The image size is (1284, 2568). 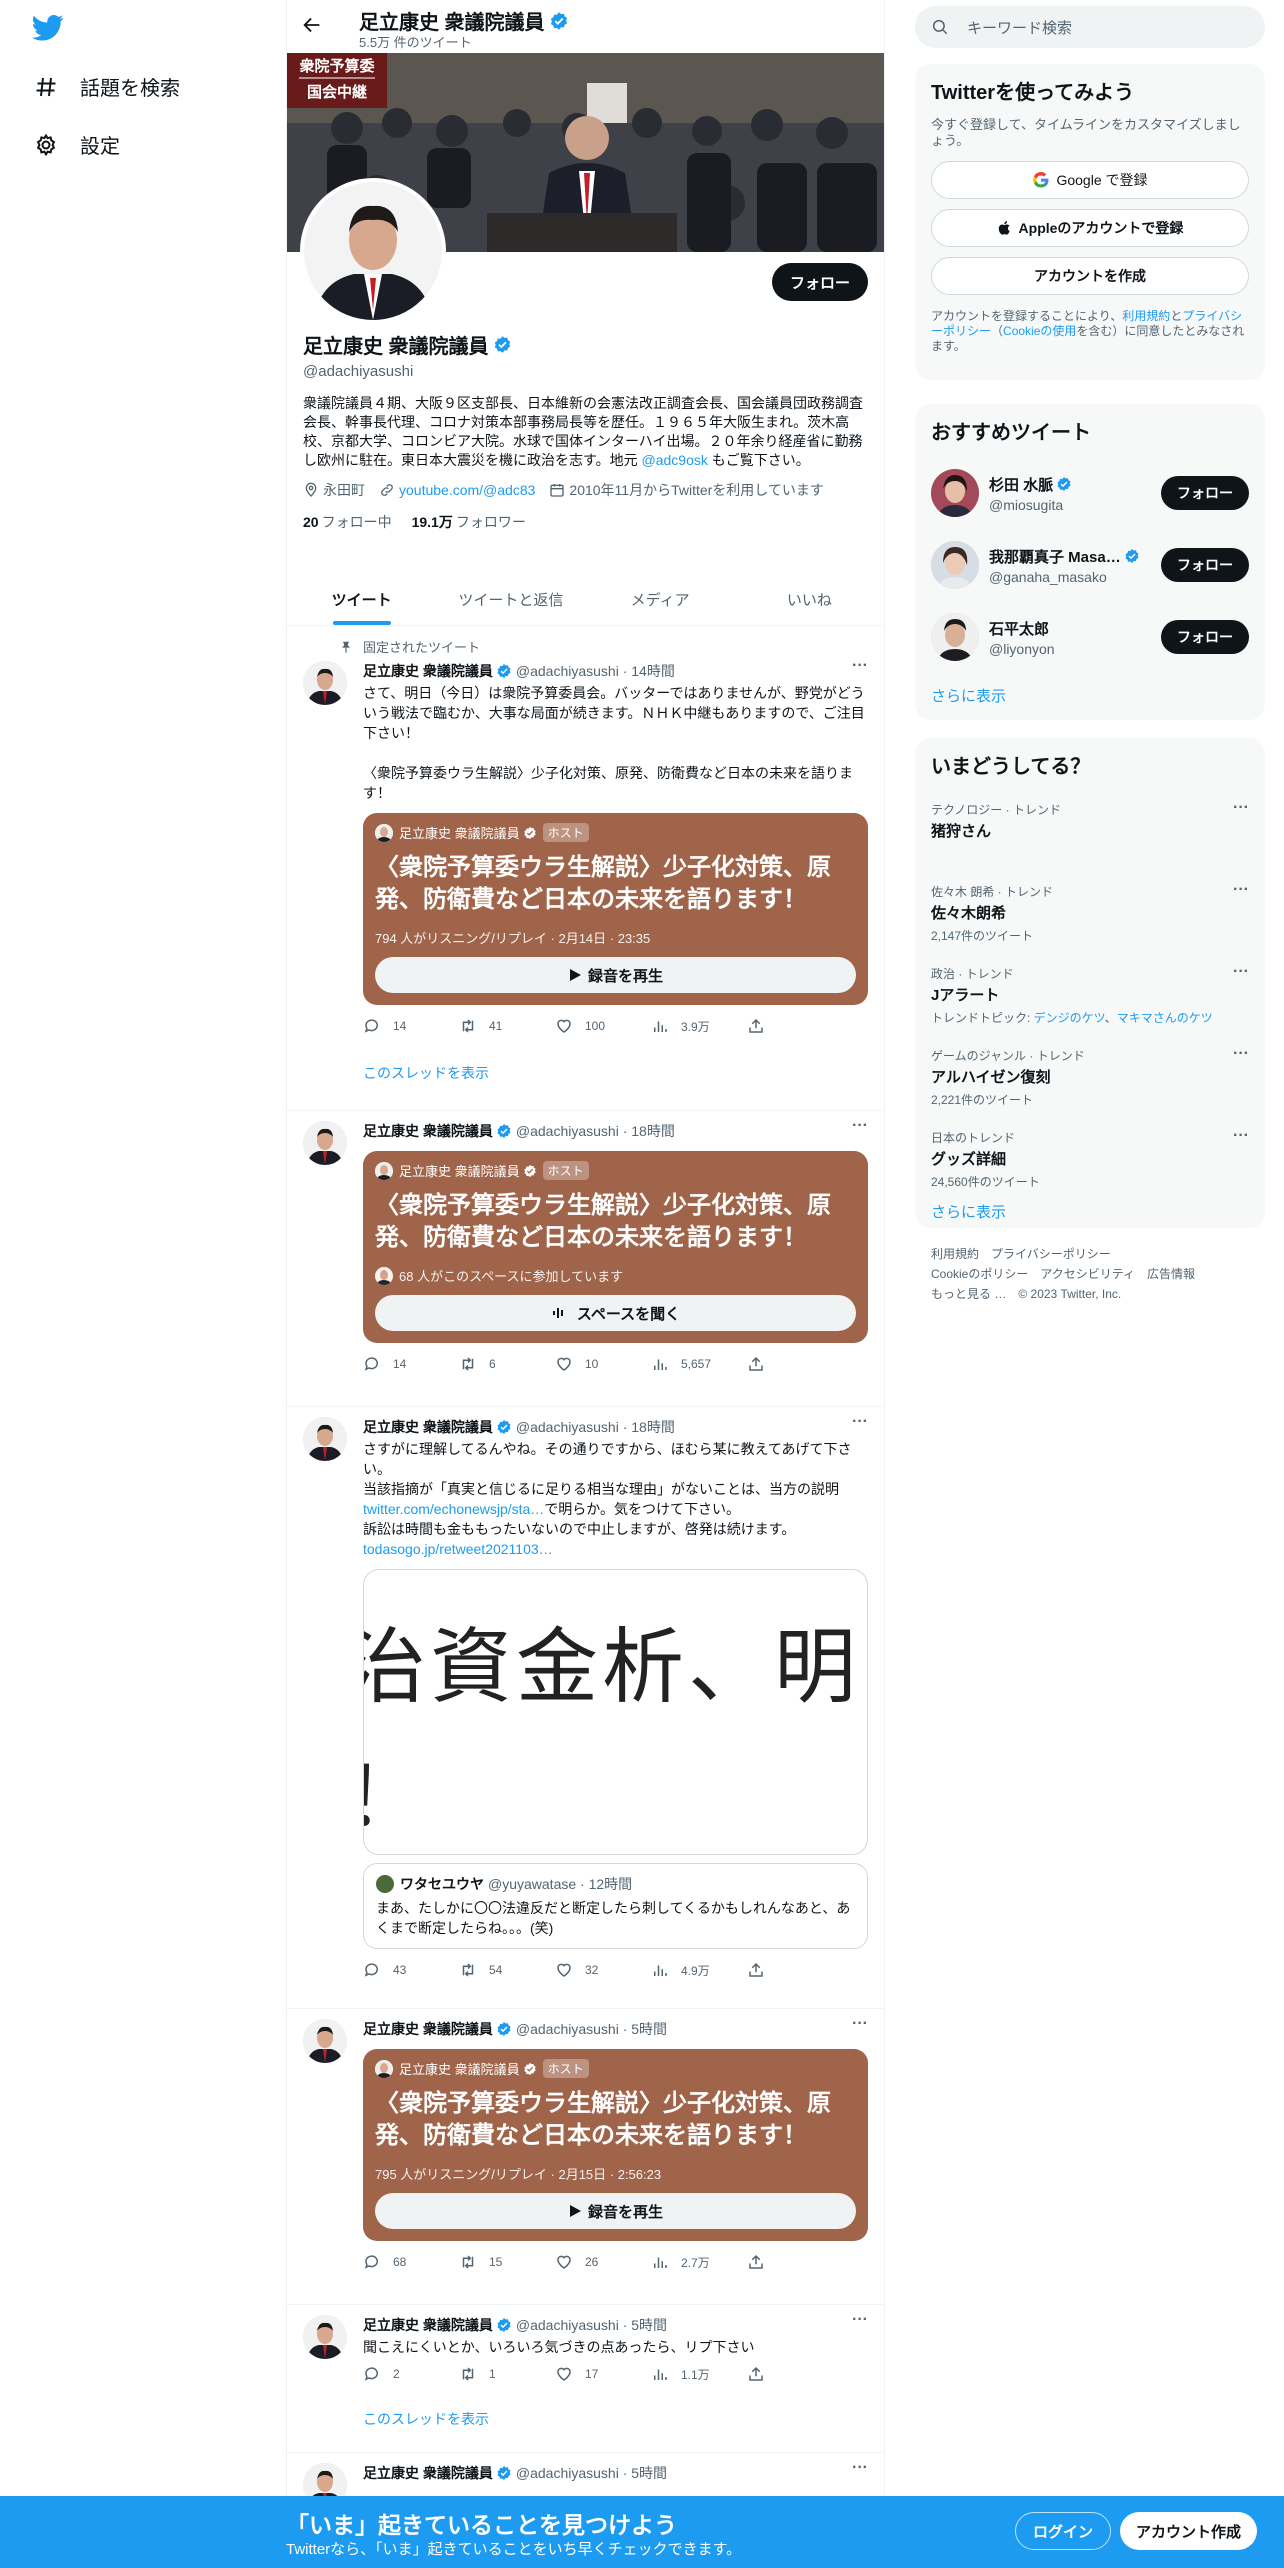 What do you see at coordinates (1090, 565) in the screenshot?
I see `recommended-user: 我那覇真子 Masa… @ganaha_masako フォロー` at bounding box center [1090, 565].